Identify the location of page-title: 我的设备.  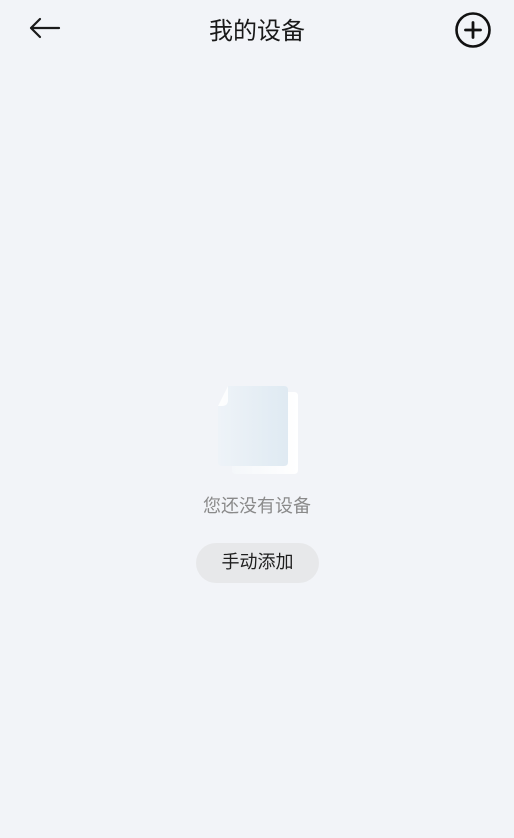
(257, 31).